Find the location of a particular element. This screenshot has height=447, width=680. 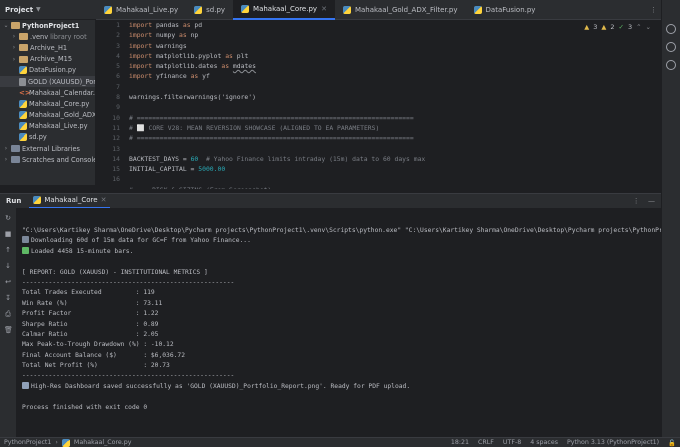

editor-tab: sd.py is located at coordinates (209, 10).